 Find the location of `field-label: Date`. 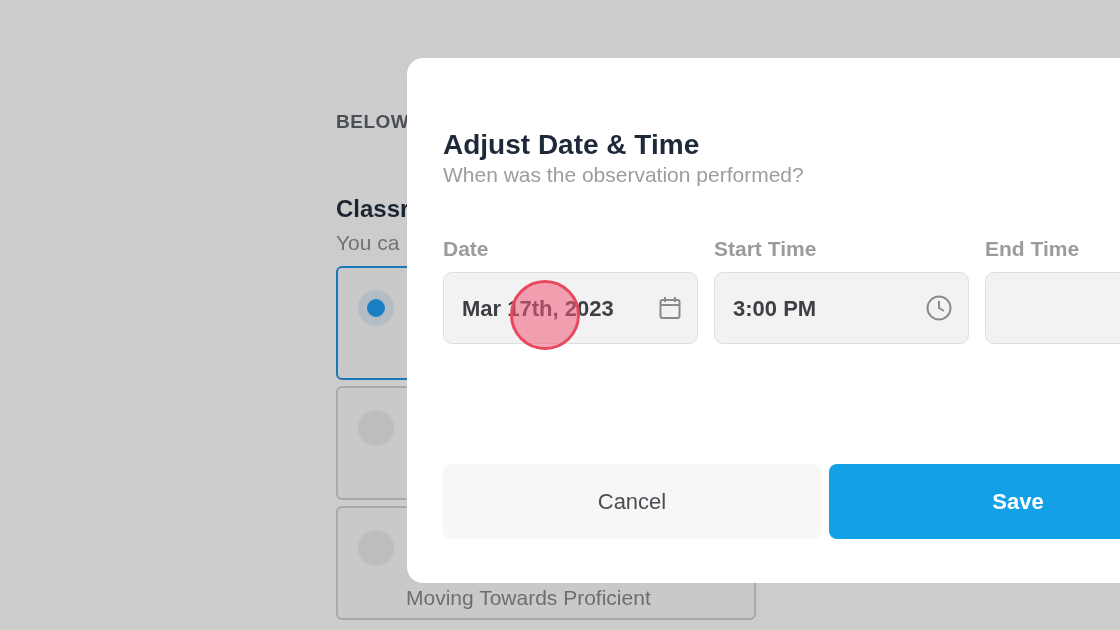

field-label: Date is located at coordinates (466, 248).